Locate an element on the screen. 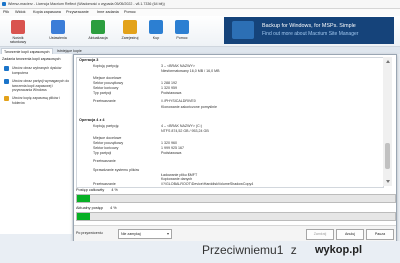  task-image-disks: Utwórz obraz wybranych dysków komputera is located at coordinates (37, 71).